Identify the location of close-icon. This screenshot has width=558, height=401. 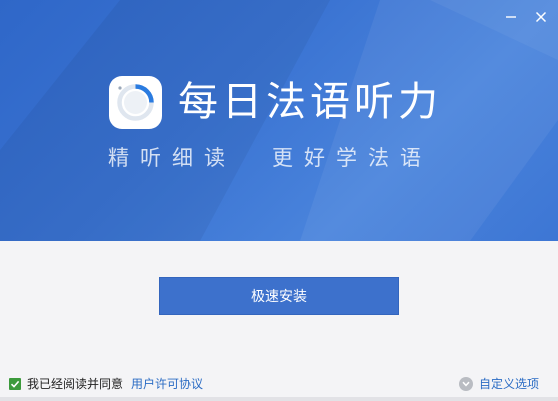
(541, 17).